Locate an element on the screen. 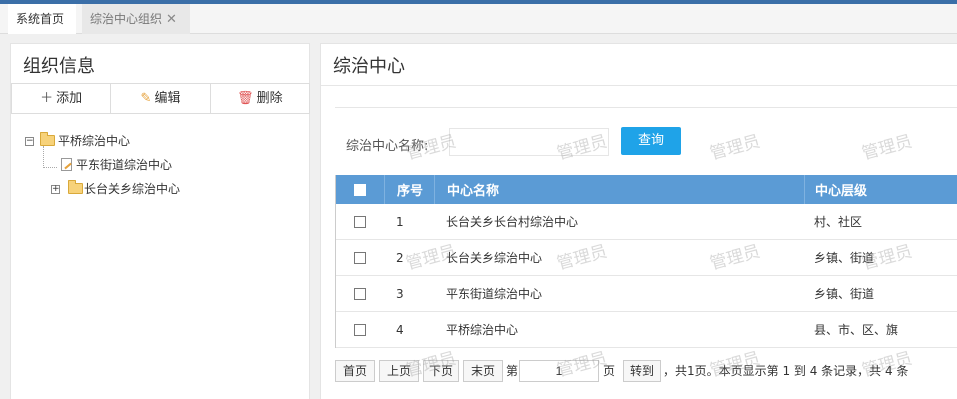  expand-icon: + is located at coordinates (55, 189).